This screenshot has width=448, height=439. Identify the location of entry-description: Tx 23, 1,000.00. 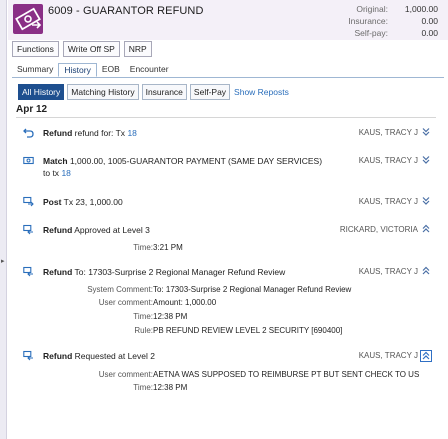
(93, 202).